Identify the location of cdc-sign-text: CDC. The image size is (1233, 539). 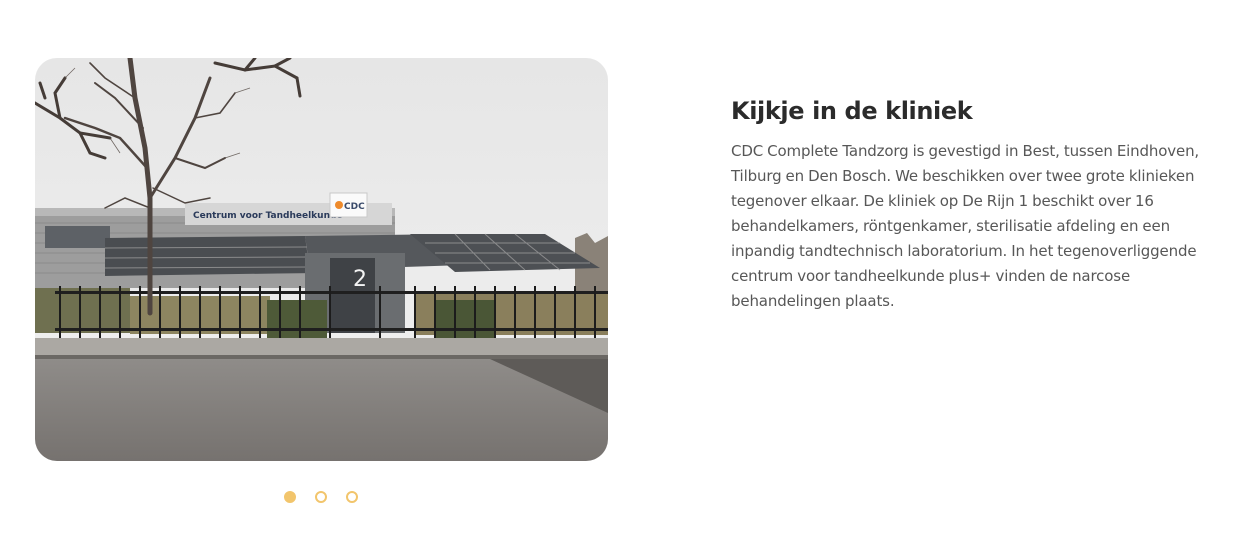
(354, 207).